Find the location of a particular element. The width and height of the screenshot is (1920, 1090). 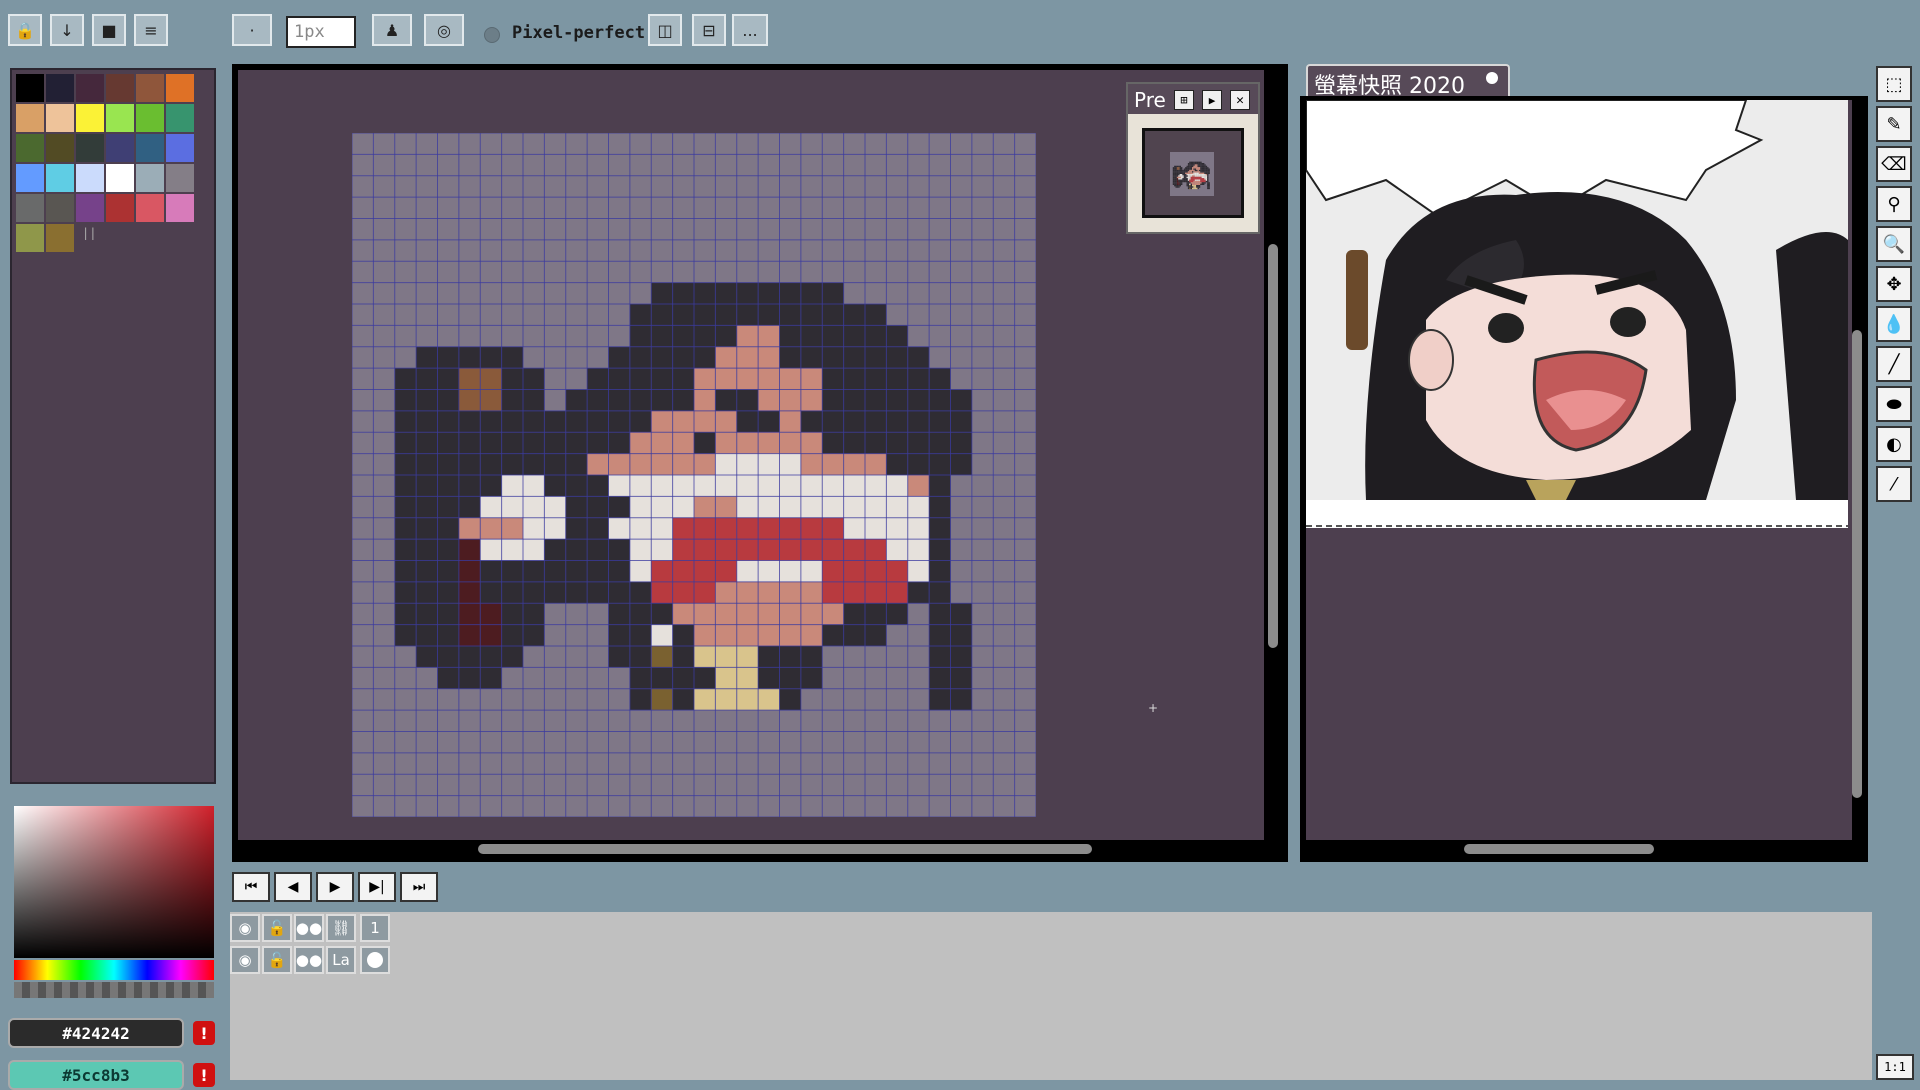

zoom-tool: 🔍 is located at coordinates (1894, 244).